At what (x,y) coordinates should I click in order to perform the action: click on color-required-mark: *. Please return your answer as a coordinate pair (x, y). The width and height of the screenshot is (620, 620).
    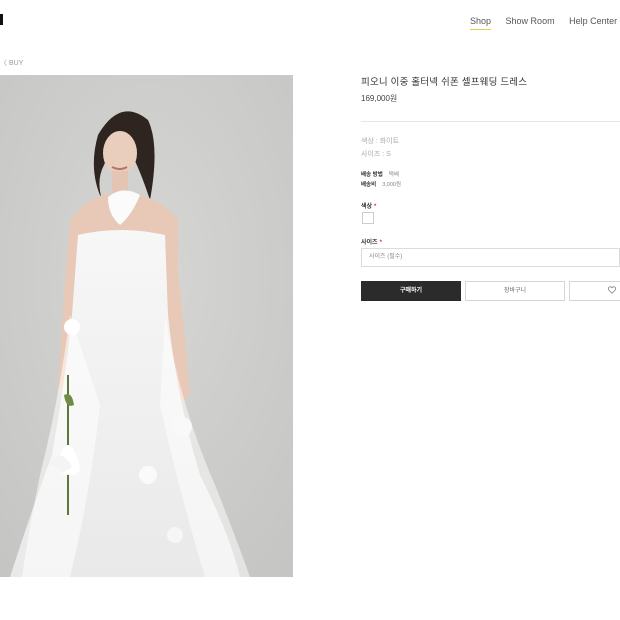
    Looking at the image, I should click on (375, 207).